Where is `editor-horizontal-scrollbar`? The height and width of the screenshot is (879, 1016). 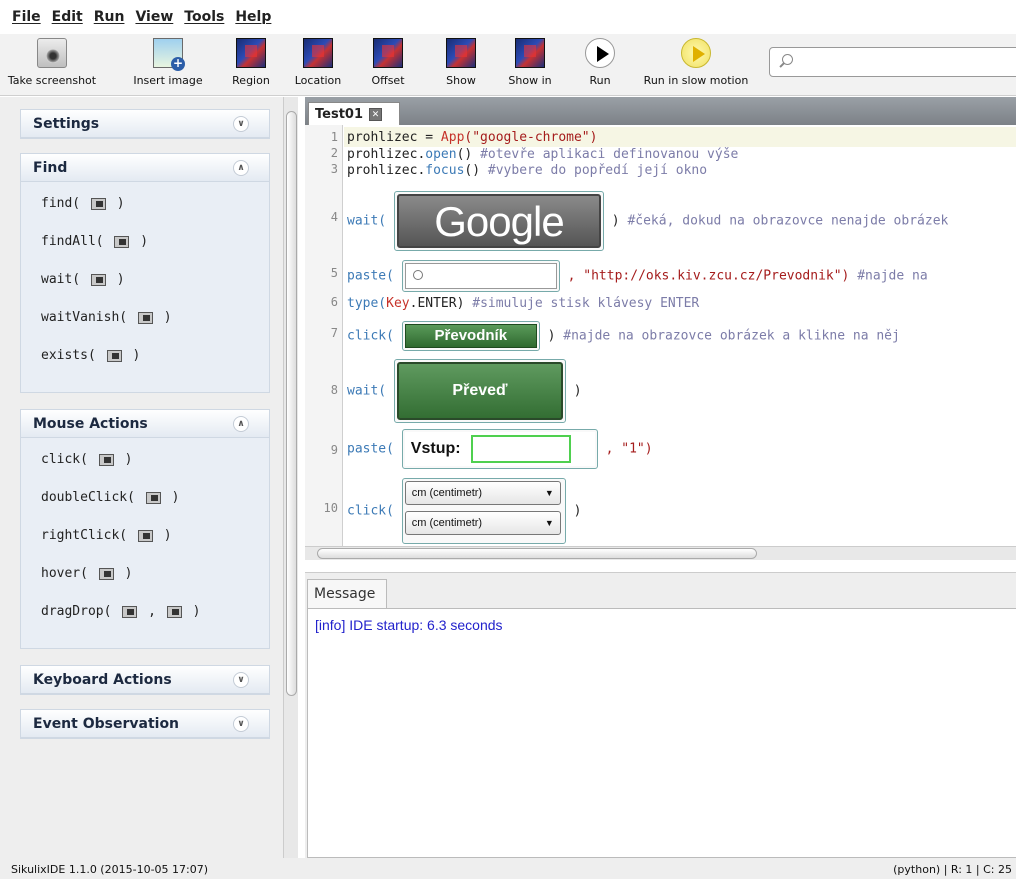
editor-horizontal-scrollbar is located at coordinates (660, 553).